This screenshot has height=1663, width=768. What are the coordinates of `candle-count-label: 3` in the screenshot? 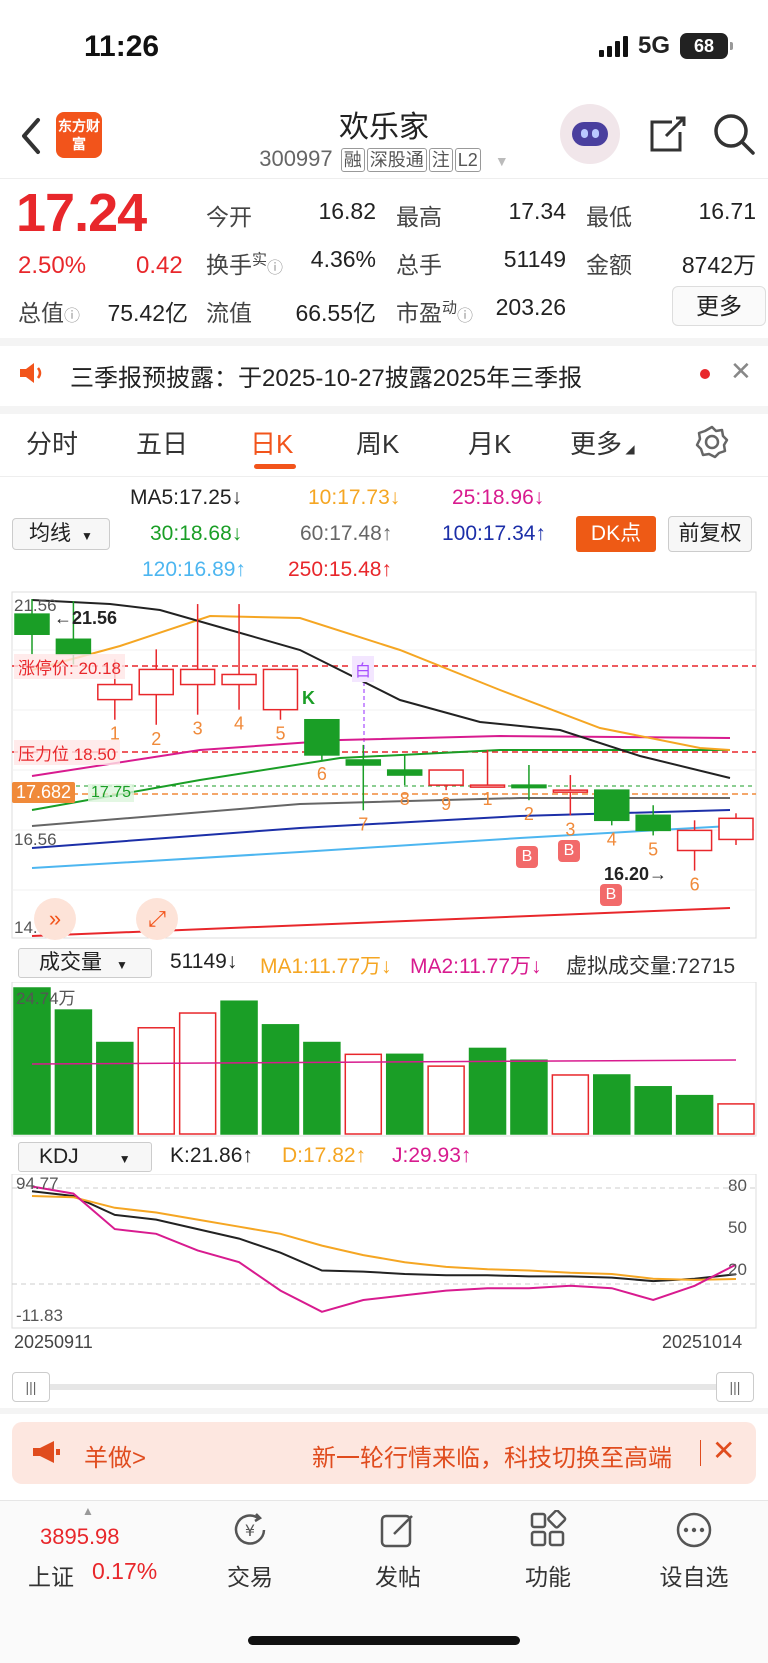 It's located at (570, 829).